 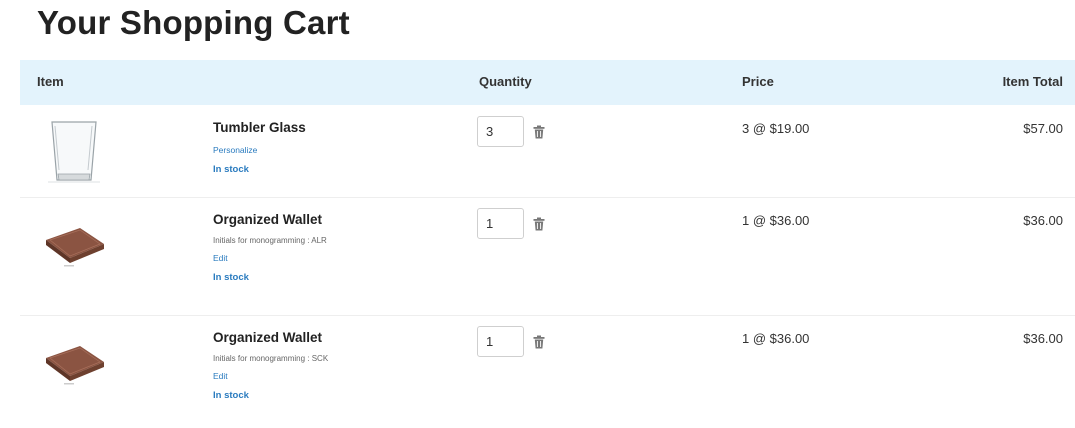 What do you see at coordinates (259, 150) in the screenshot?
I see `personalize-link: Personalize` at bounding box center [259, 150].